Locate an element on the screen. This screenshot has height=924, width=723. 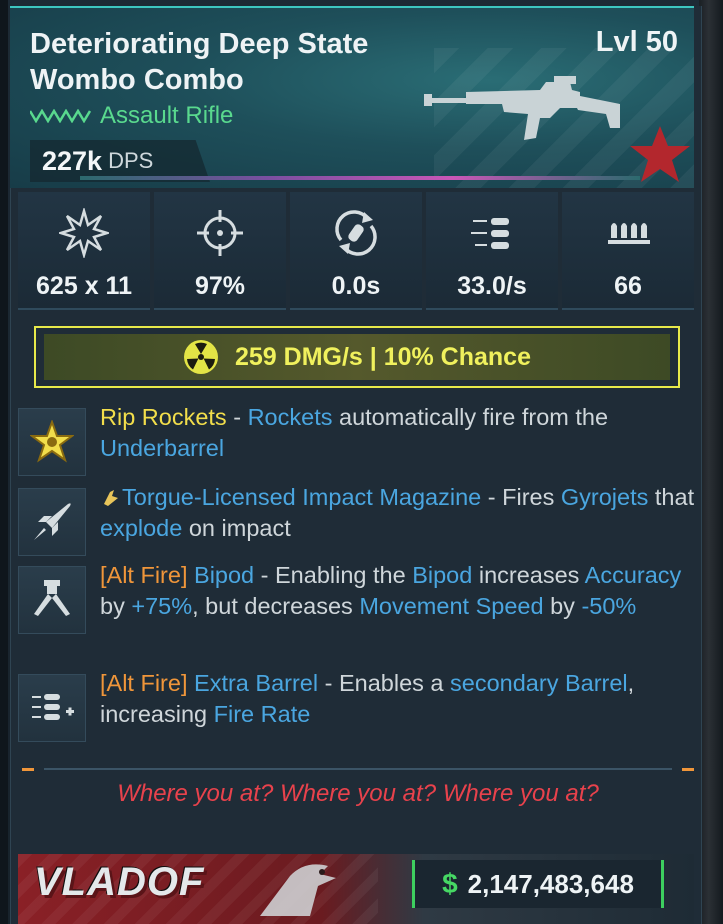
reload-icon is located at coordinates (356, 233).